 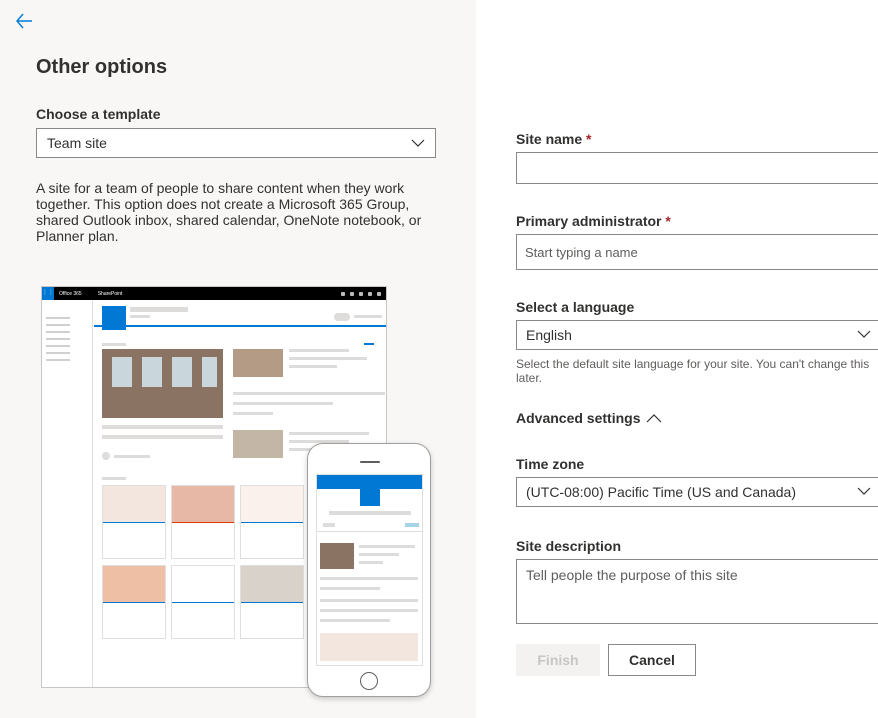 I want to click on site-description-input, so click(x=697, y=591).